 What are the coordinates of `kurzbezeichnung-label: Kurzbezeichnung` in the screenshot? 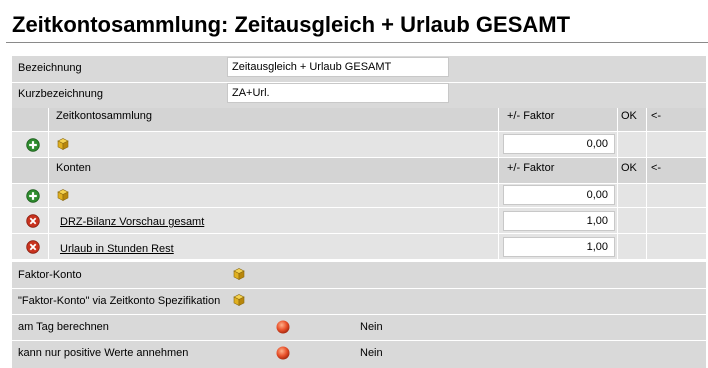 It's located at (61, 94).